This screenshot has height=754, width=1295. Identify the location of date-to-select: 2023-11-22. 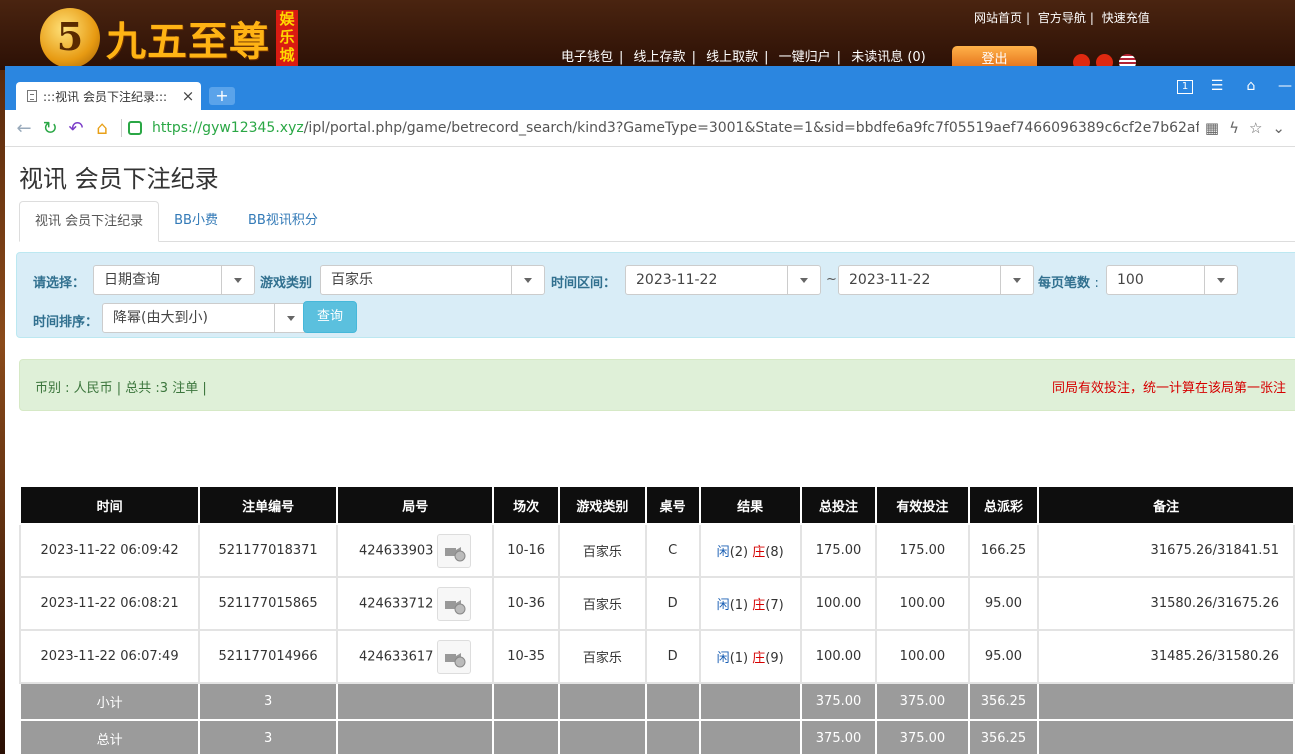
(936, 280).